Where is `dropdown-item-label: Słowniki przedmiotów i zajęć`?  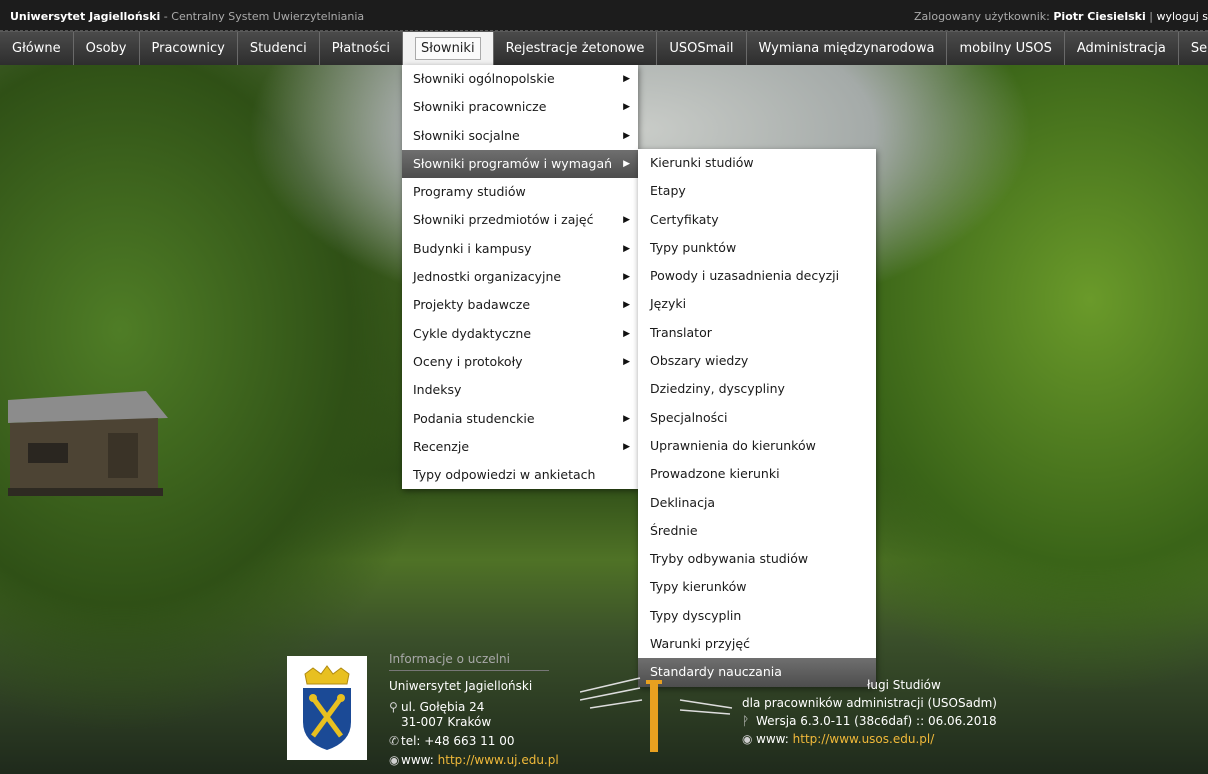 dropdown-item-label: Słowniki przedmiotów i zajęć is located at coordinates (503, 220).